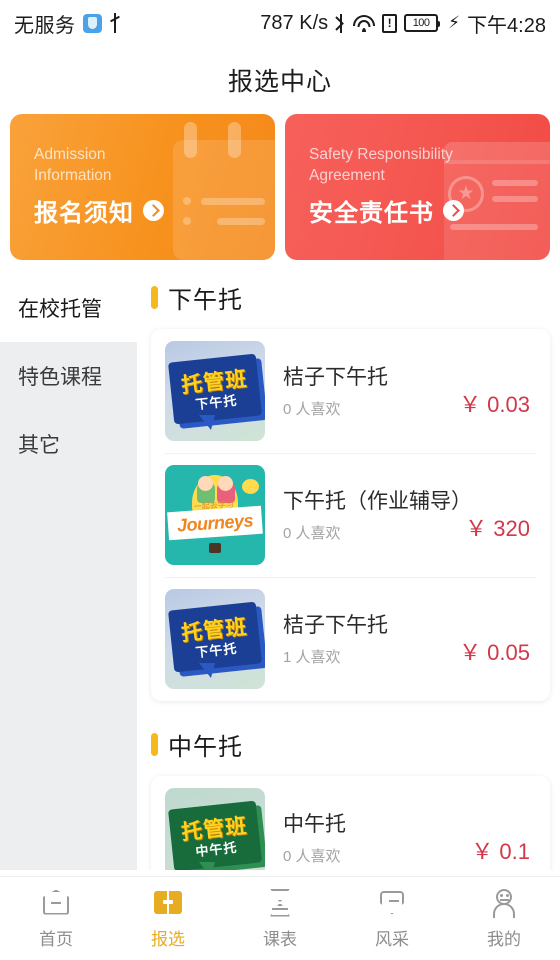 The image size is (560, 960). Describe the element at coordinates (45, 25) in the screenshot. I see `carrier-label: 无服务` at that location.